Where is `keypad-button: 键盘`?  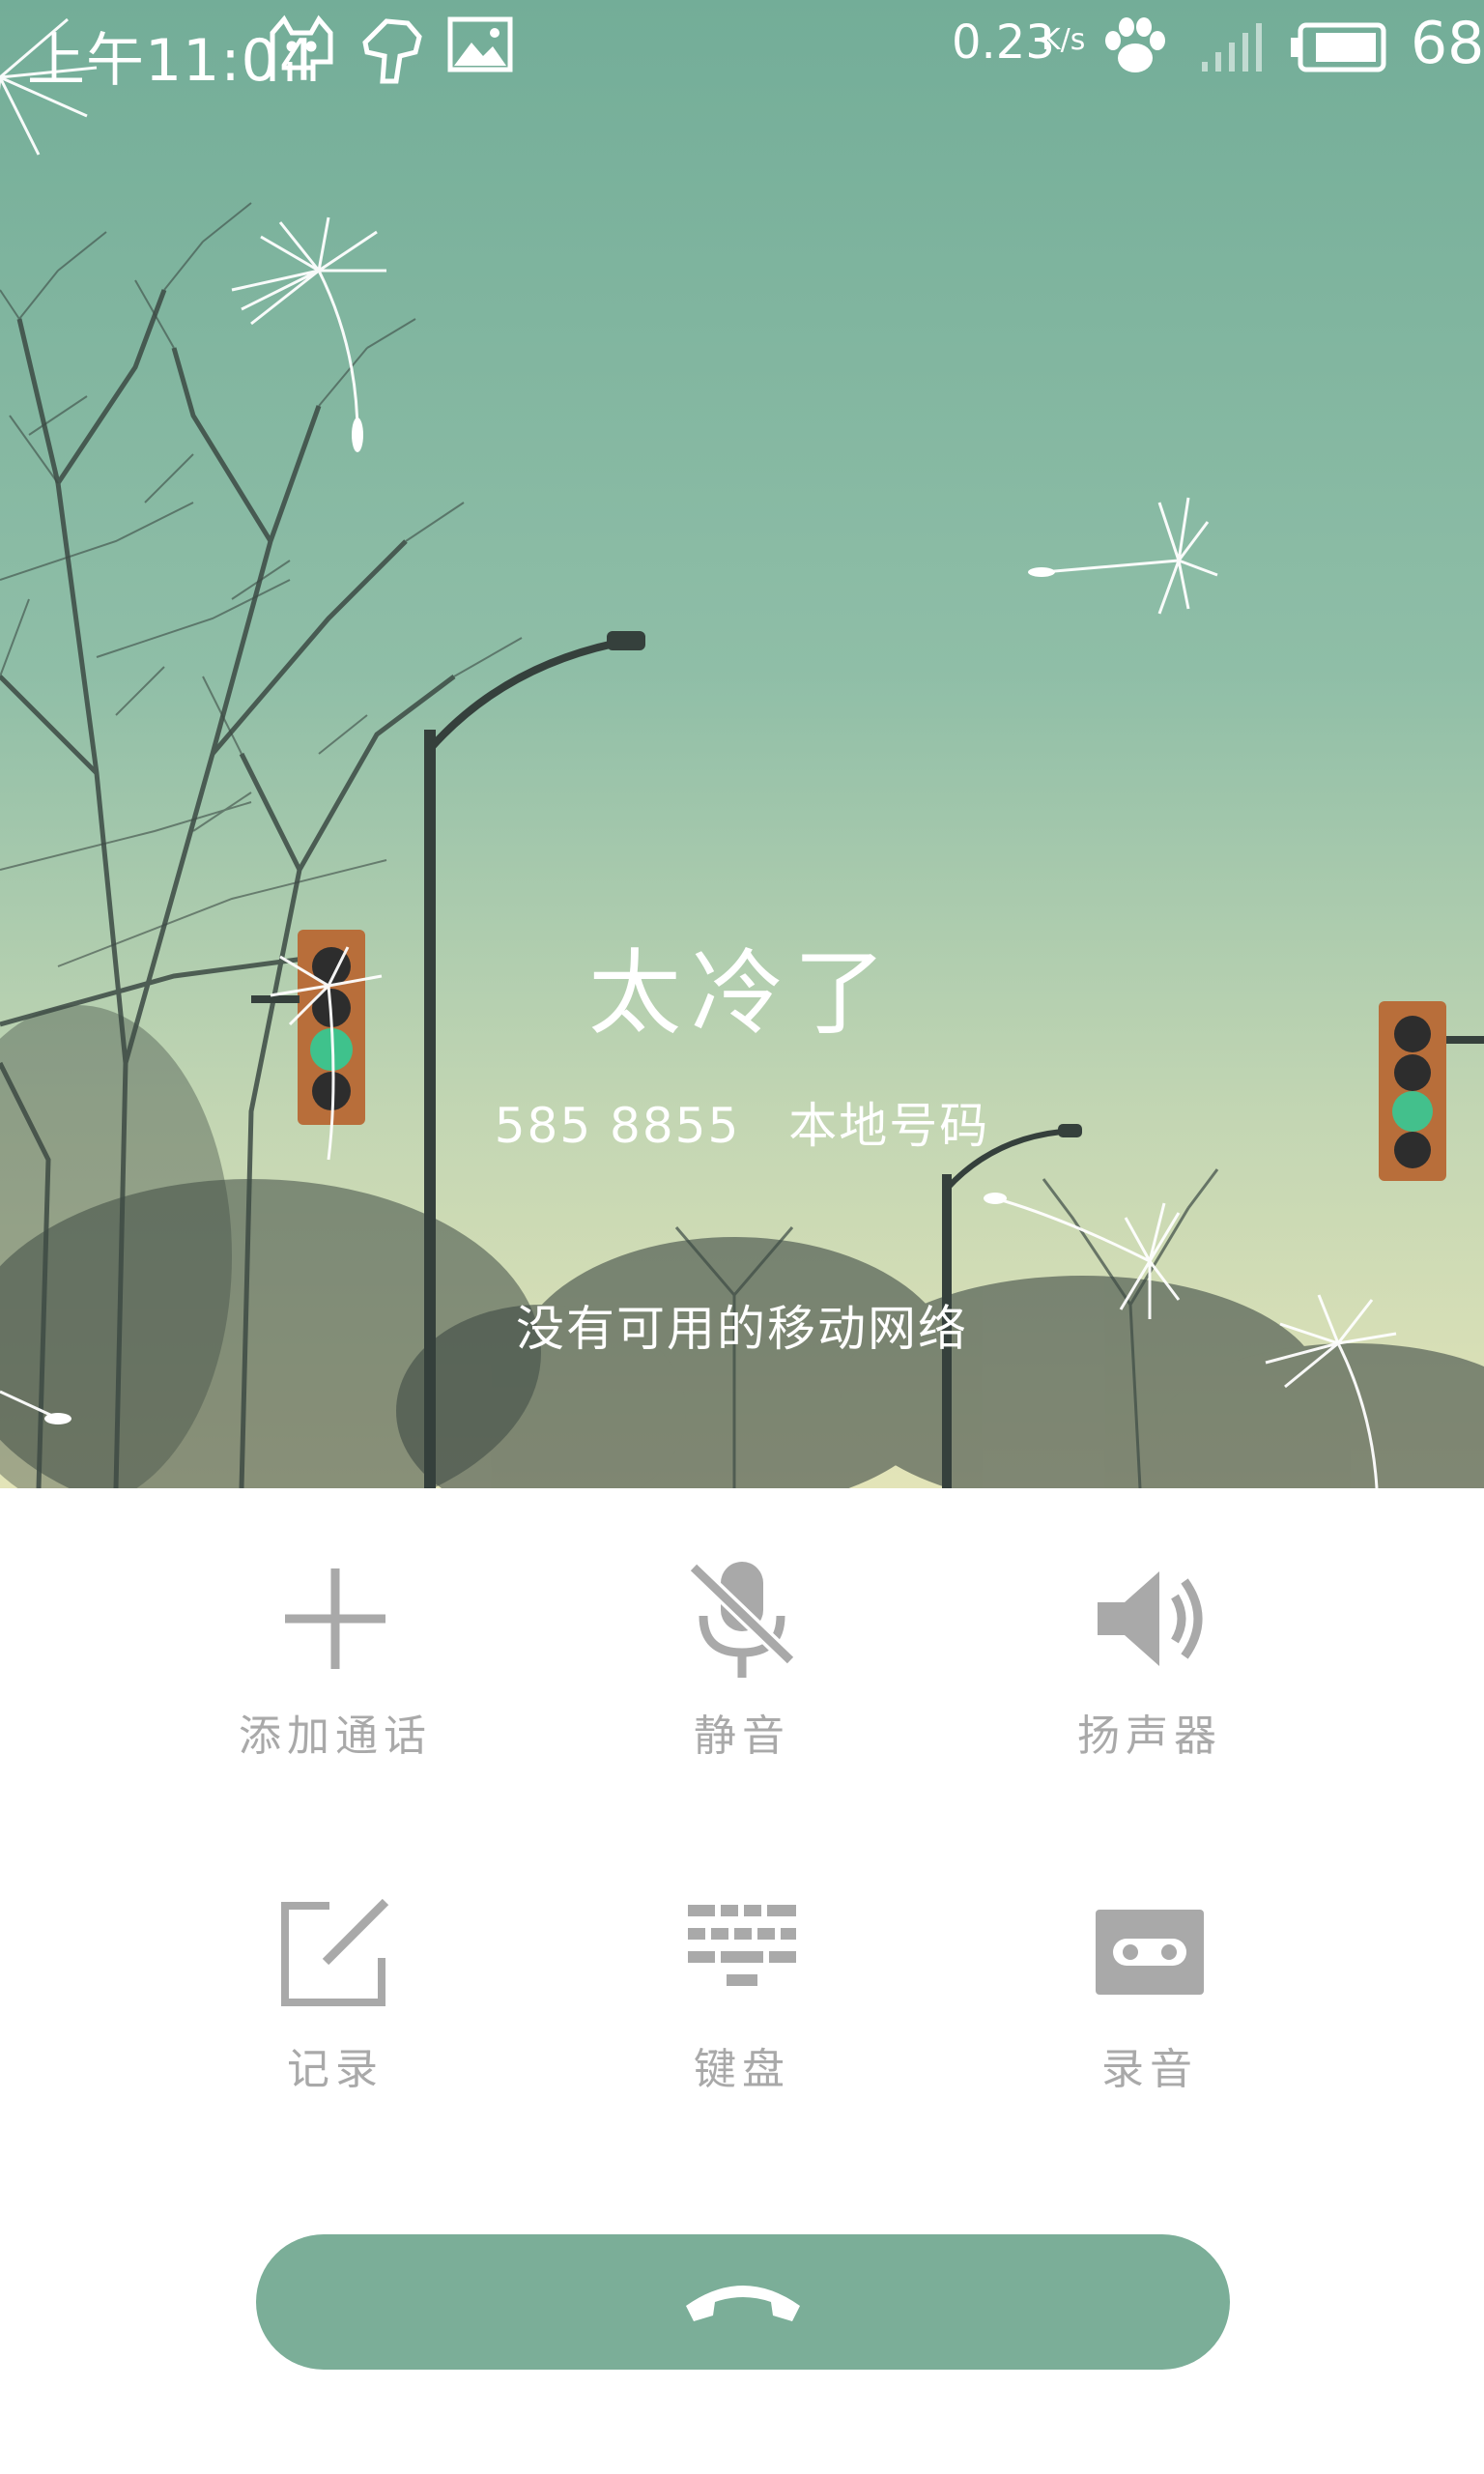 keypad-button: 键盘 is located at coordinates (742, 2015).